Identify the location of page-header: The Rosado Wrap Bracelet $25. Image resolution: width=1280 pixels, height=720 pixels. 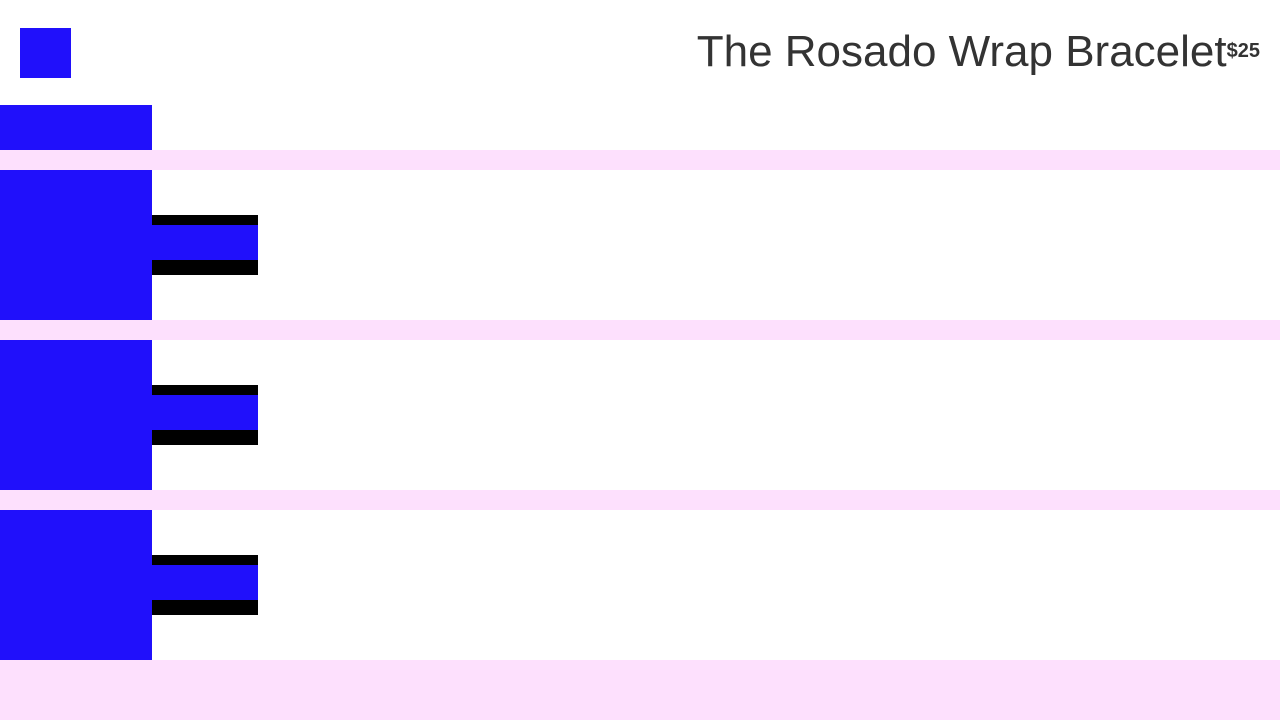
(640, 52).